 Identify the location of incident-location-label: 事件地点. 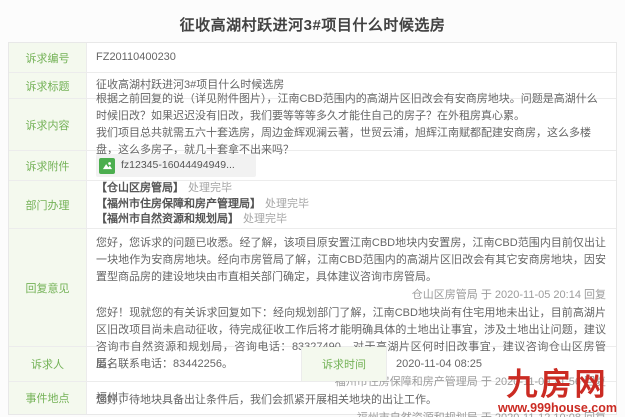
(48, 398).